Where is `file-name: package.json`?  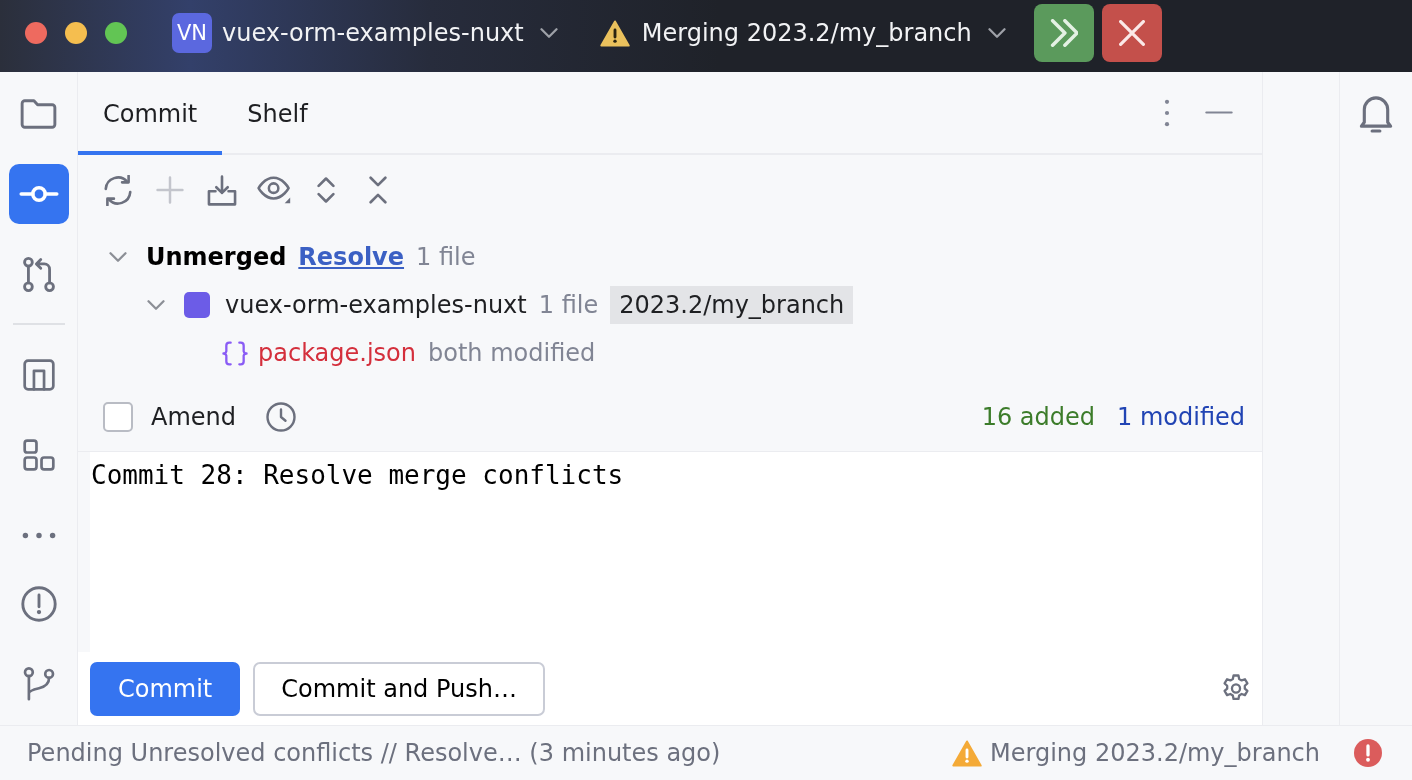 file-name: package.json is located at coordinates (337, 353).